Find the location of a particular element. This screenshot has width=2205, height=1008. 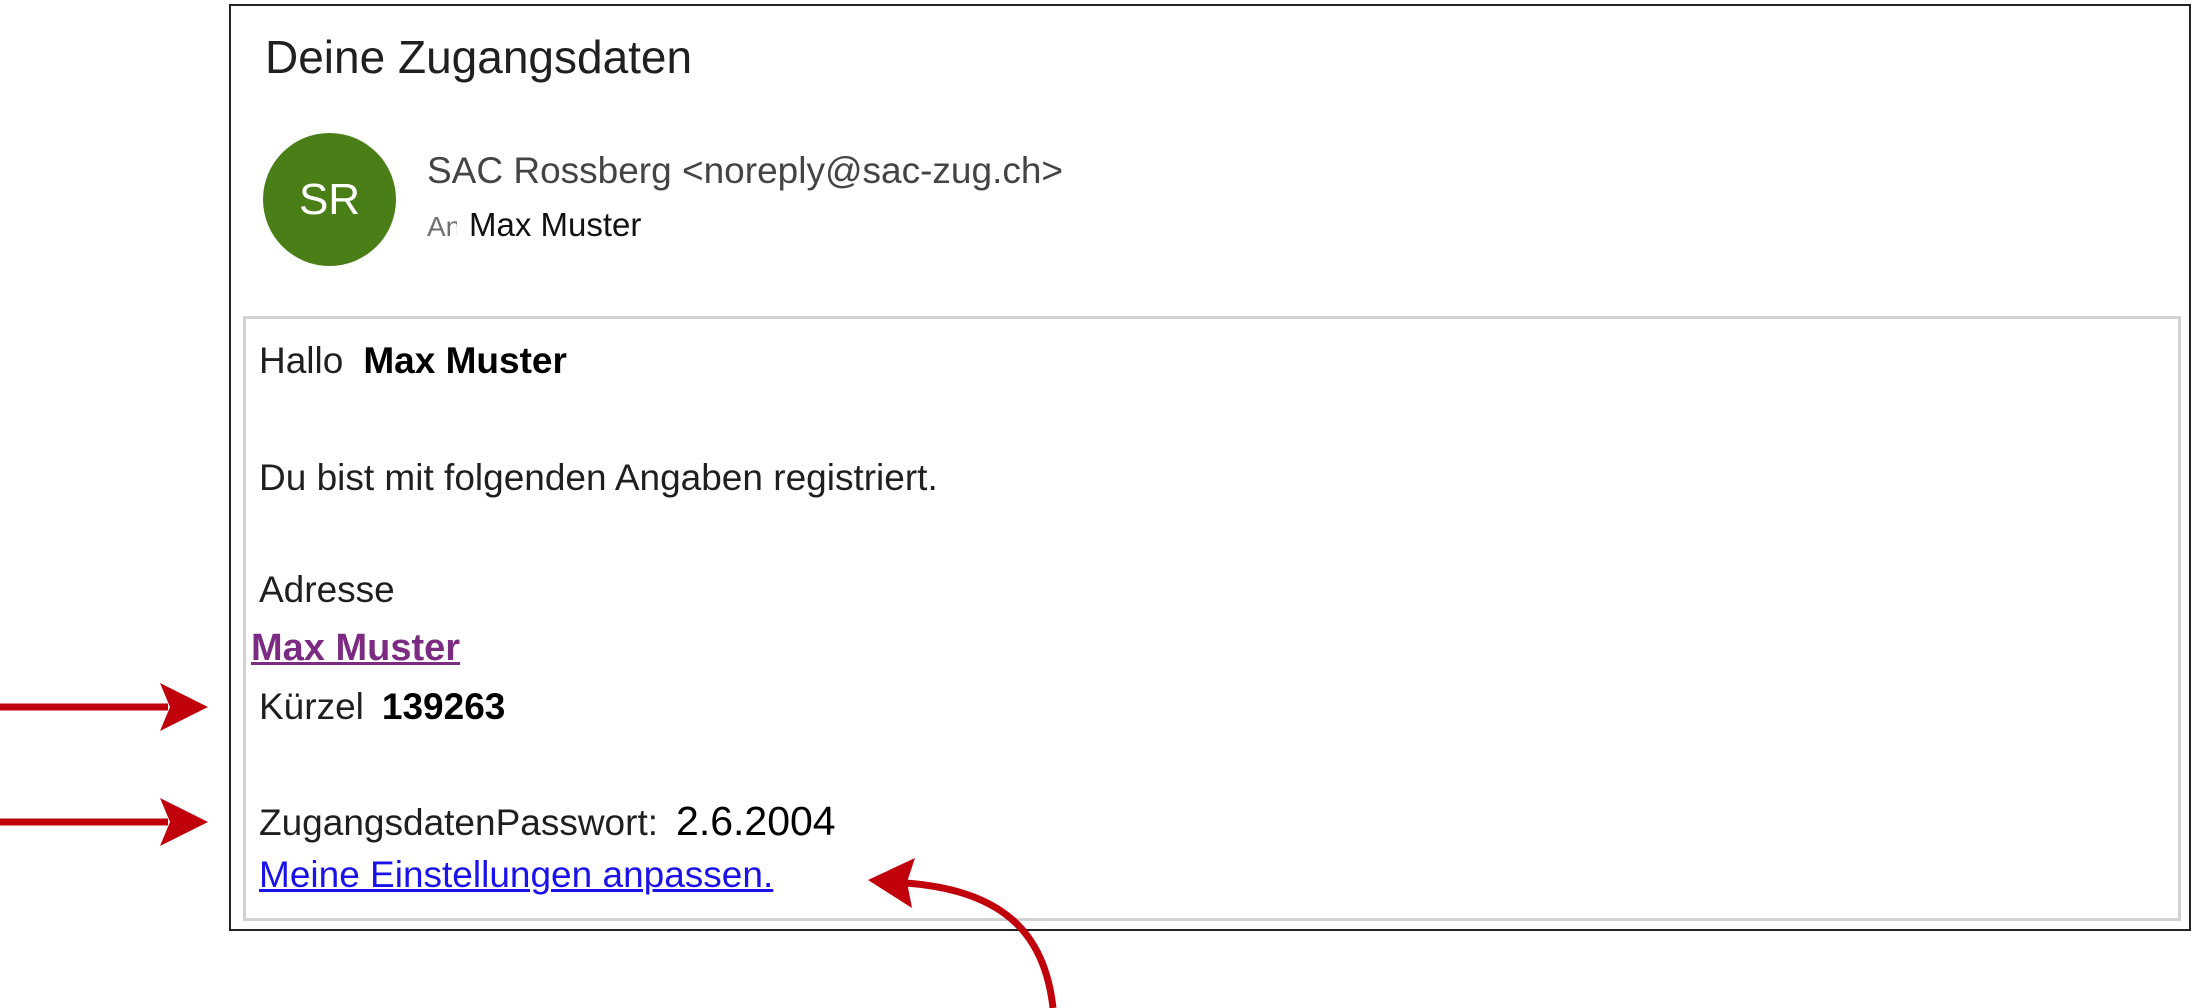

greeting-line: Hallo Max Muster is located at coordinates (413, 361).